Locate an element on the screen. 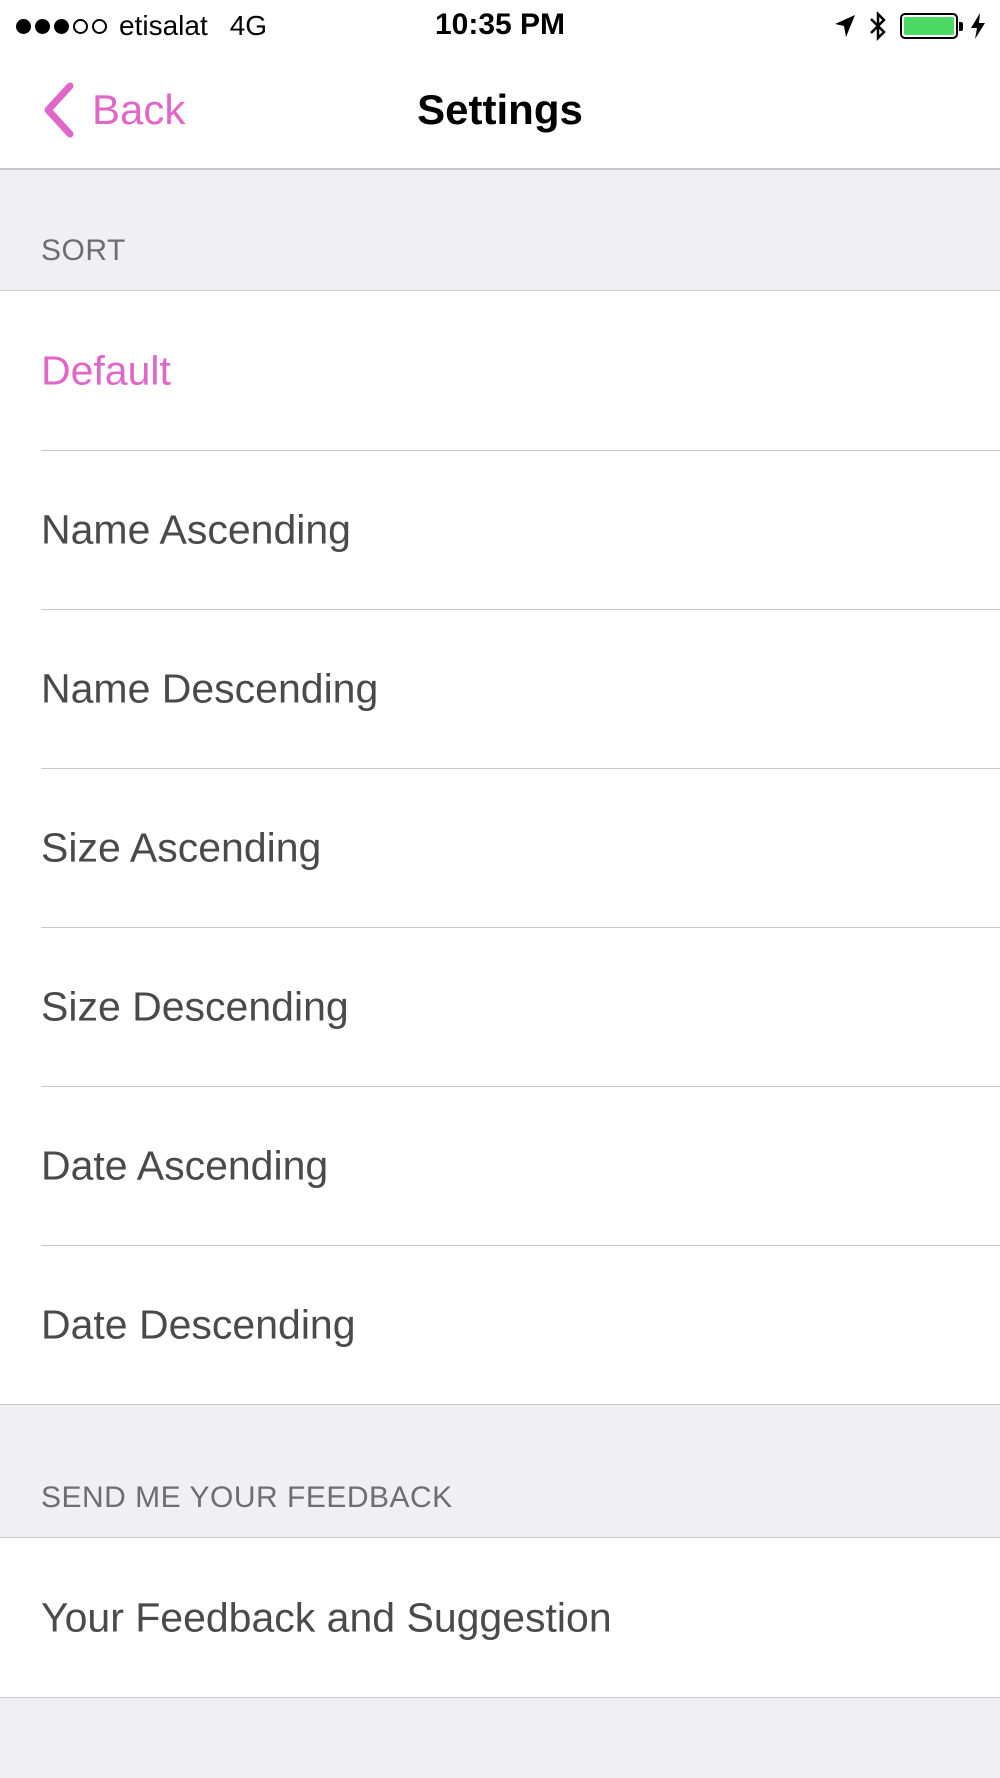  section-header-sort: SORT is located at coordinates (500, 230).